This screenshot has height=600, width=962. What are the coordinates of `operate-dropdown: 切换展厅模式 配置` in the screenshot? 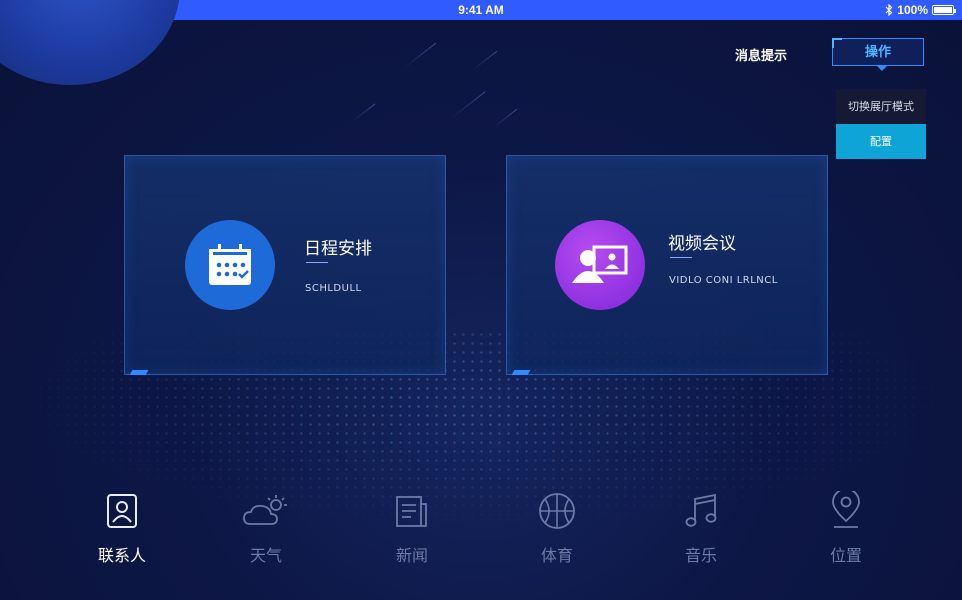 It's located at (881, 124).